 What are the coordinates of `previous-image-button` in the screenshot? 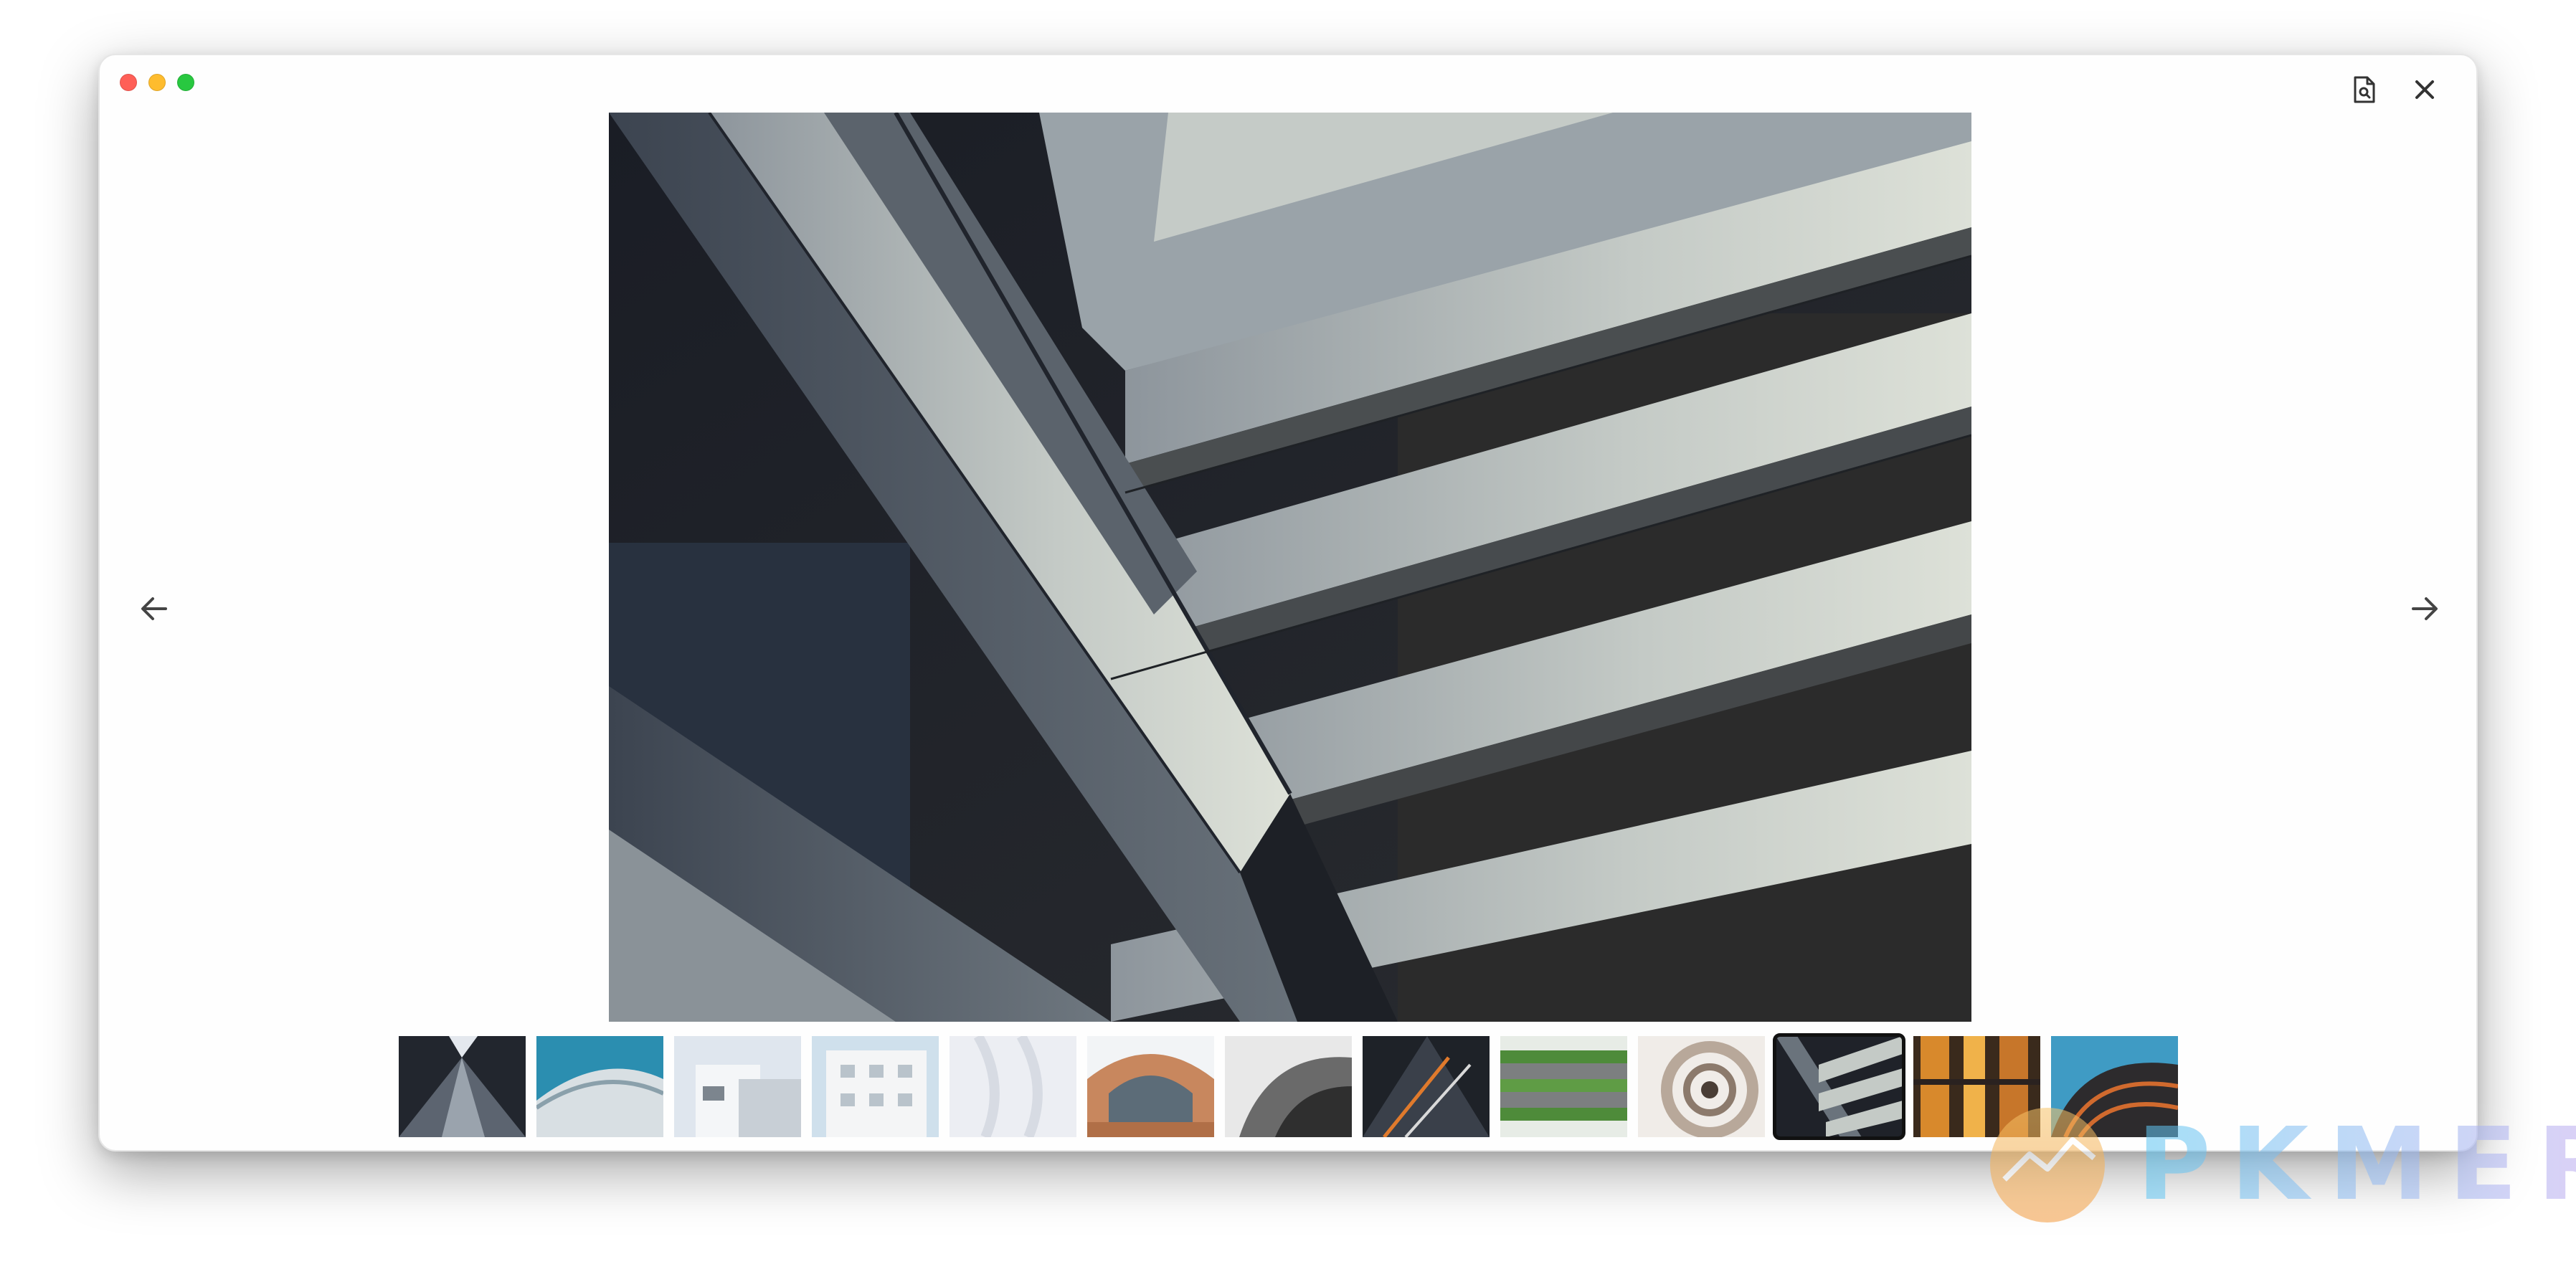 It's located at (154, 609).